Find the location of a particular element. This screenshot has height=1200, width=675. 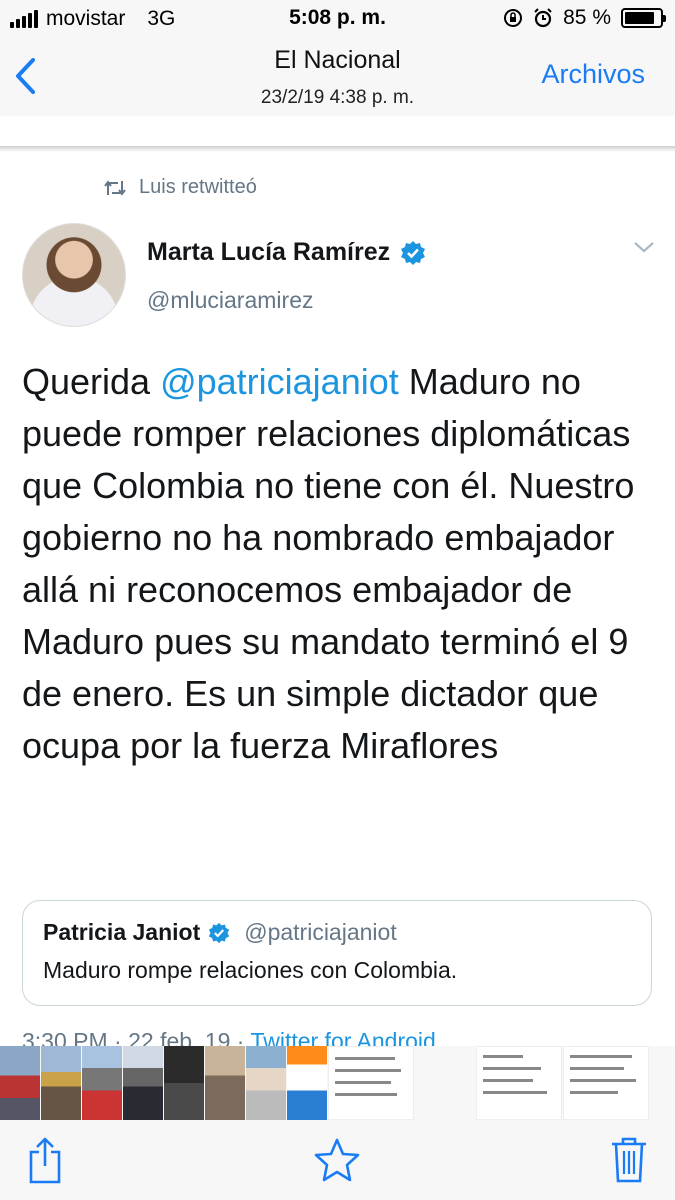

share-button is located at coordinates (45, 1160).